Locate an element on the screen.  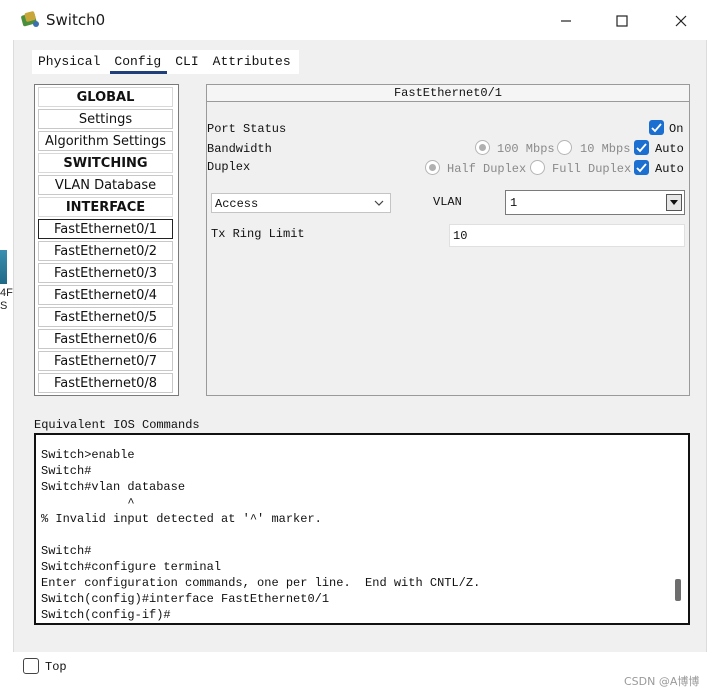
minimize-button is located at coordinates (566, 21).